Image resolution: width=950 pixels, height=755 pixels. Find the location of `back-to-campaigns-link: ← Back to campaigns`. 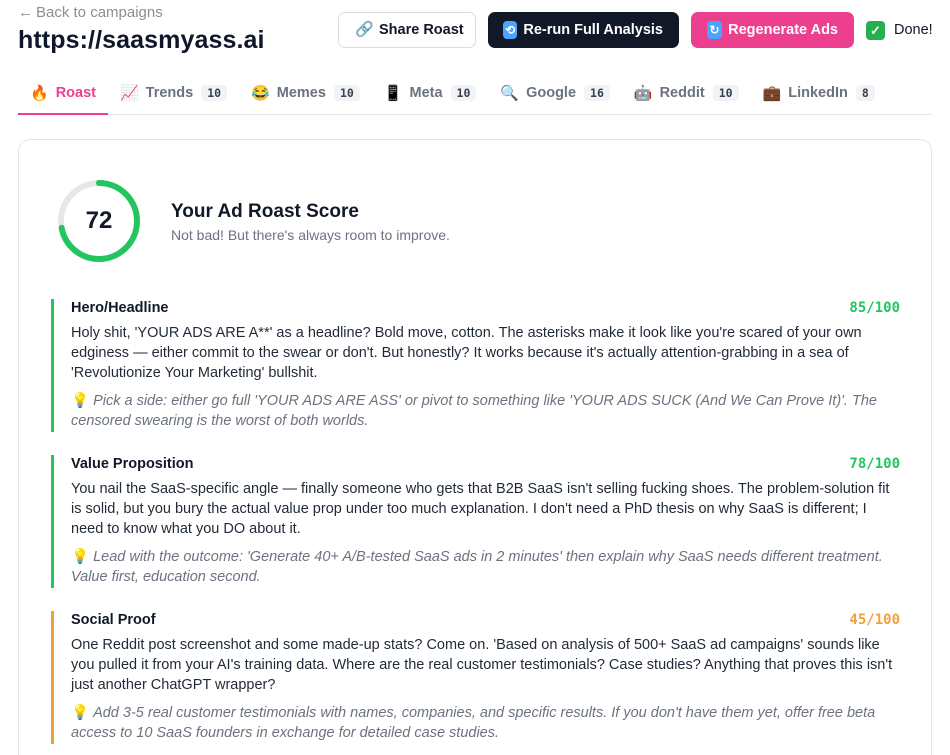

back-to-campaigns-link: ← Back to campaigns is located at coordinates (90, 12).